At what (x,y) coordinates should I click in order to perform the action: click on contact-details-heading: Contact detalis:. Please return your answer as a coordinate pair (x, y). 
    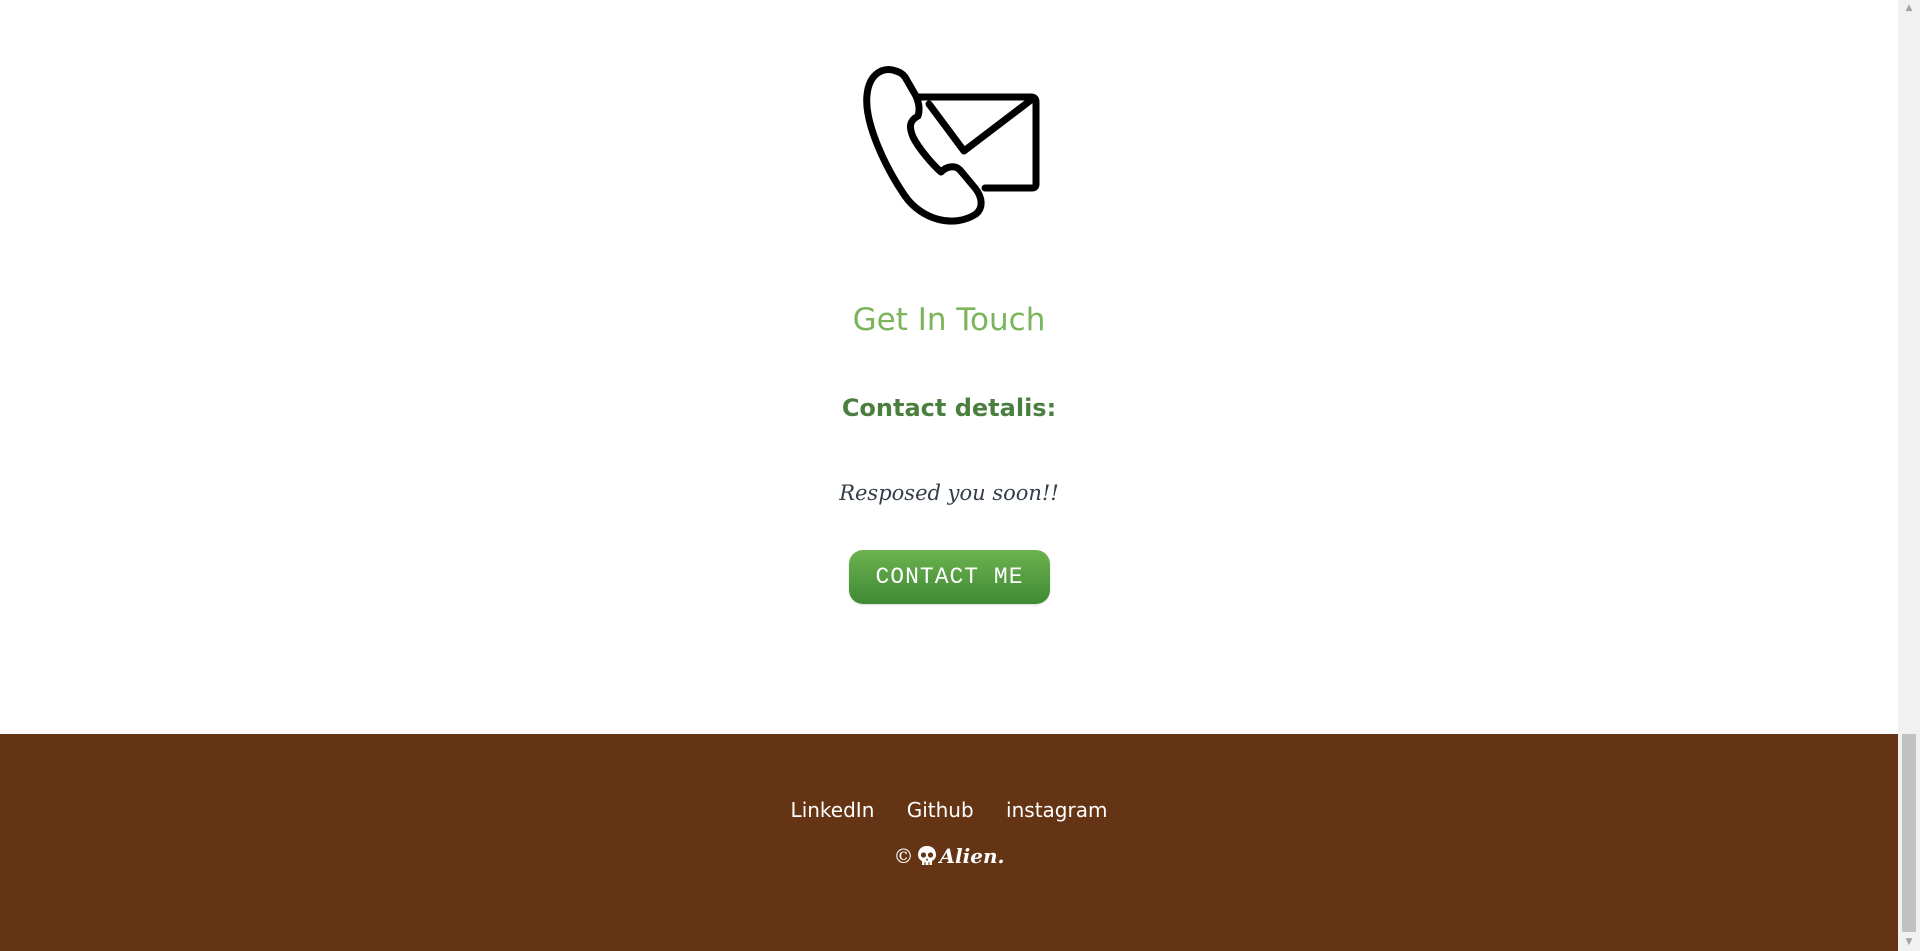
    Looking at the image, I should click on (949, 408).